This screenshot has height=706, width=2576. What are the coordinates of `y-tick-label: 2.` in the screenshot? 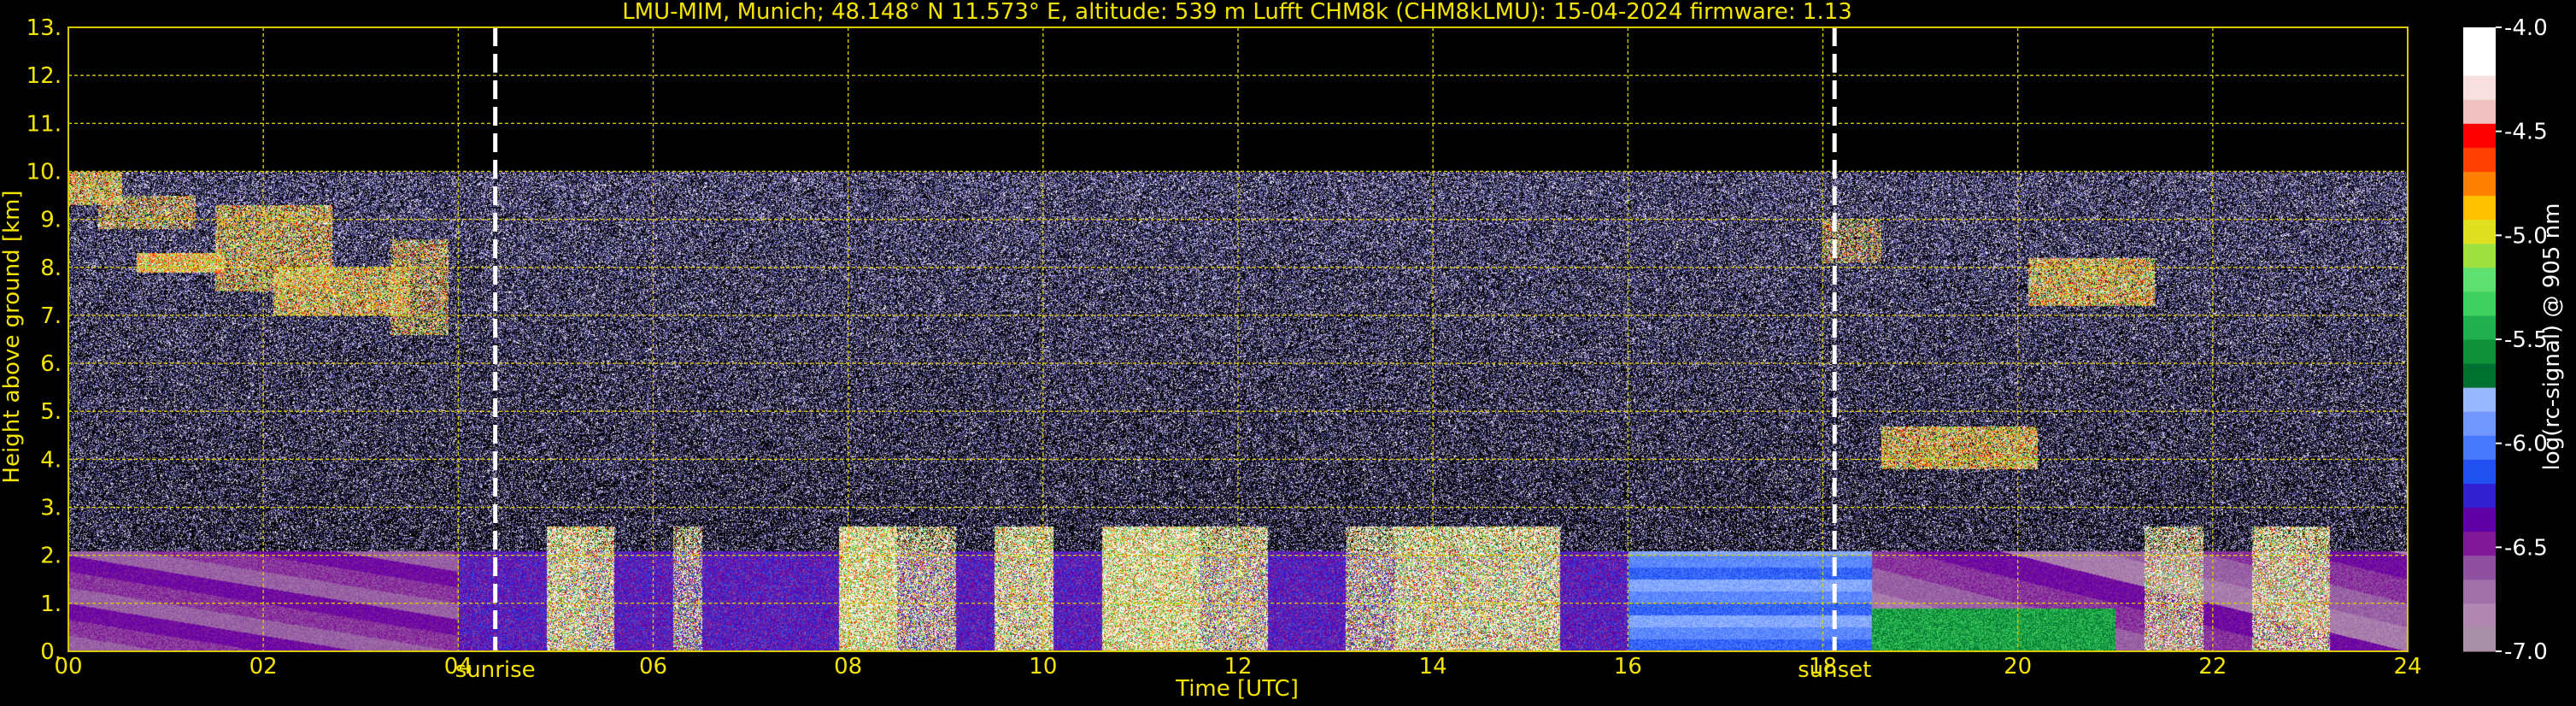 It's located at (51, 556).